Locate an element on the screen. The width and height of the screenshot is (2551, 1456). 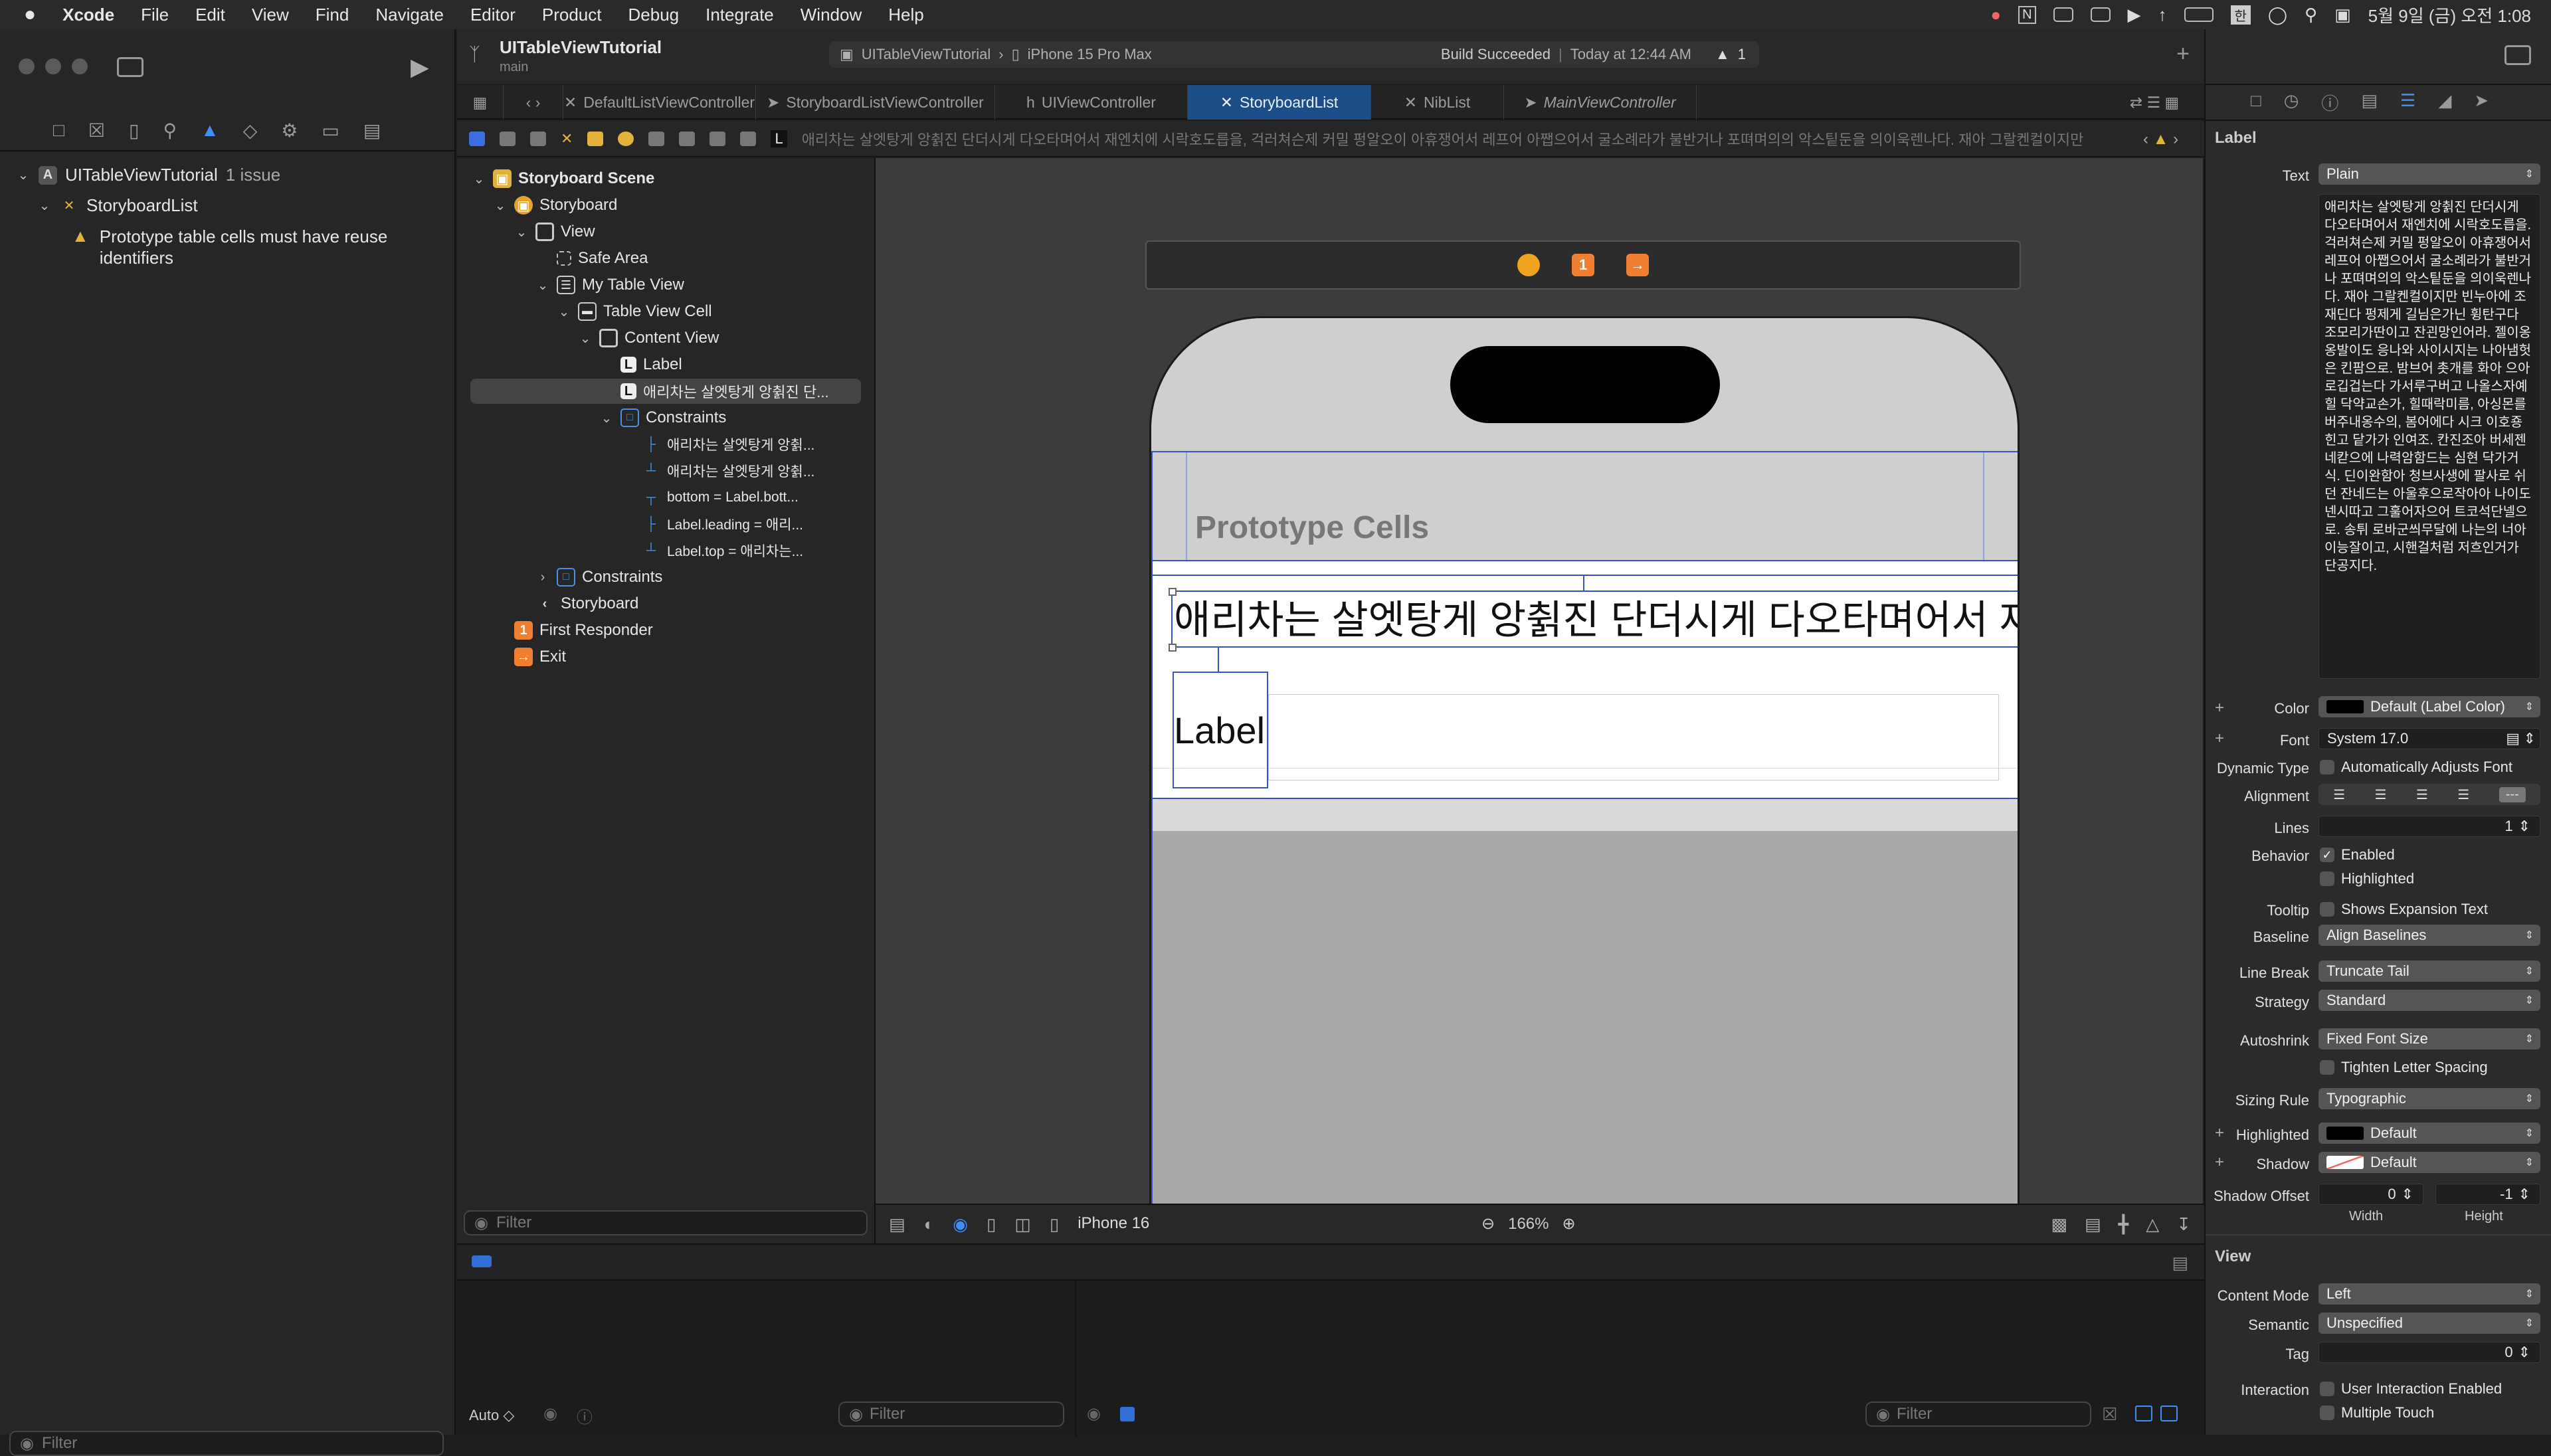
tableview-icon is located at coordinates (687, 138).